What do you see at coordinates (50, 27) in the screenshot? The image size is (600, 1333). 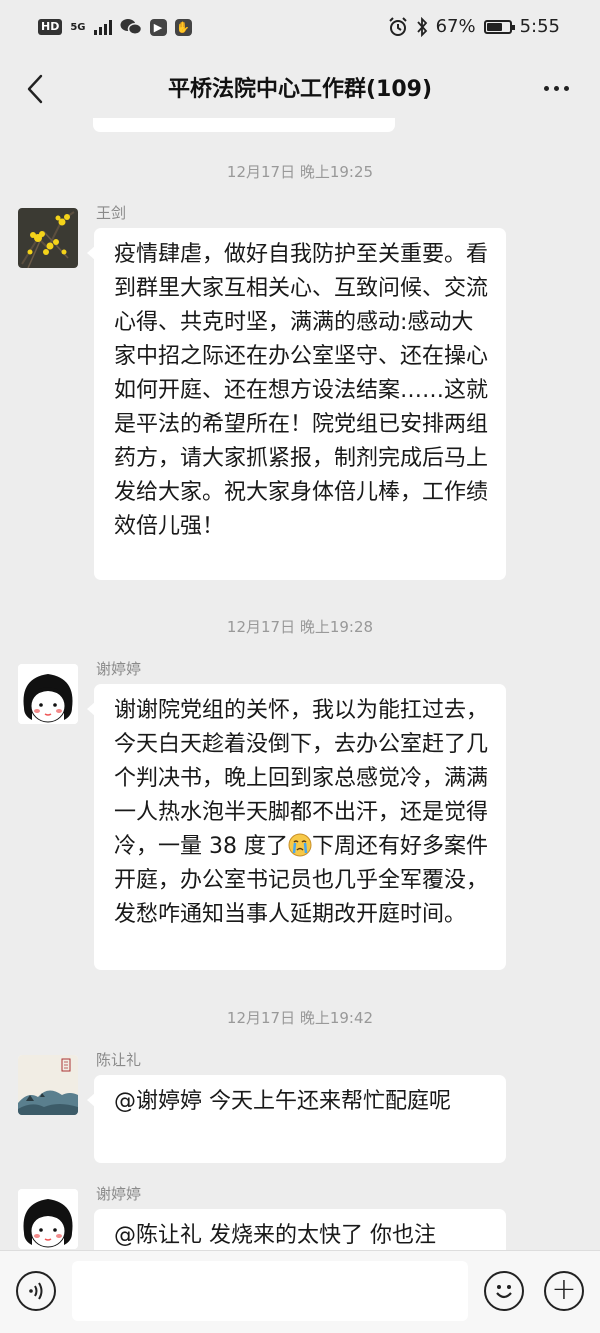 I see `hd-icon: HD` at bounding box center [50, 27].